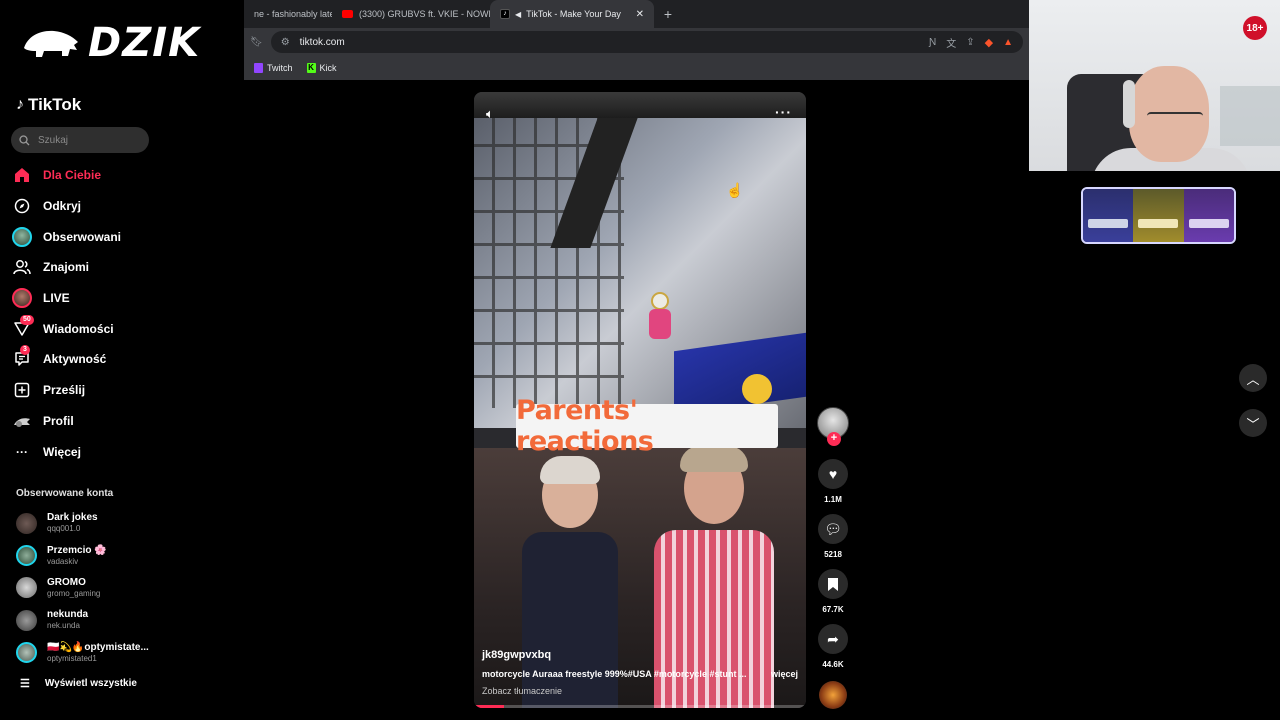  Describe the element at coordinates (640, 655) in the screenshot. I see `video-author: jk89gwpvxbq` at that location.